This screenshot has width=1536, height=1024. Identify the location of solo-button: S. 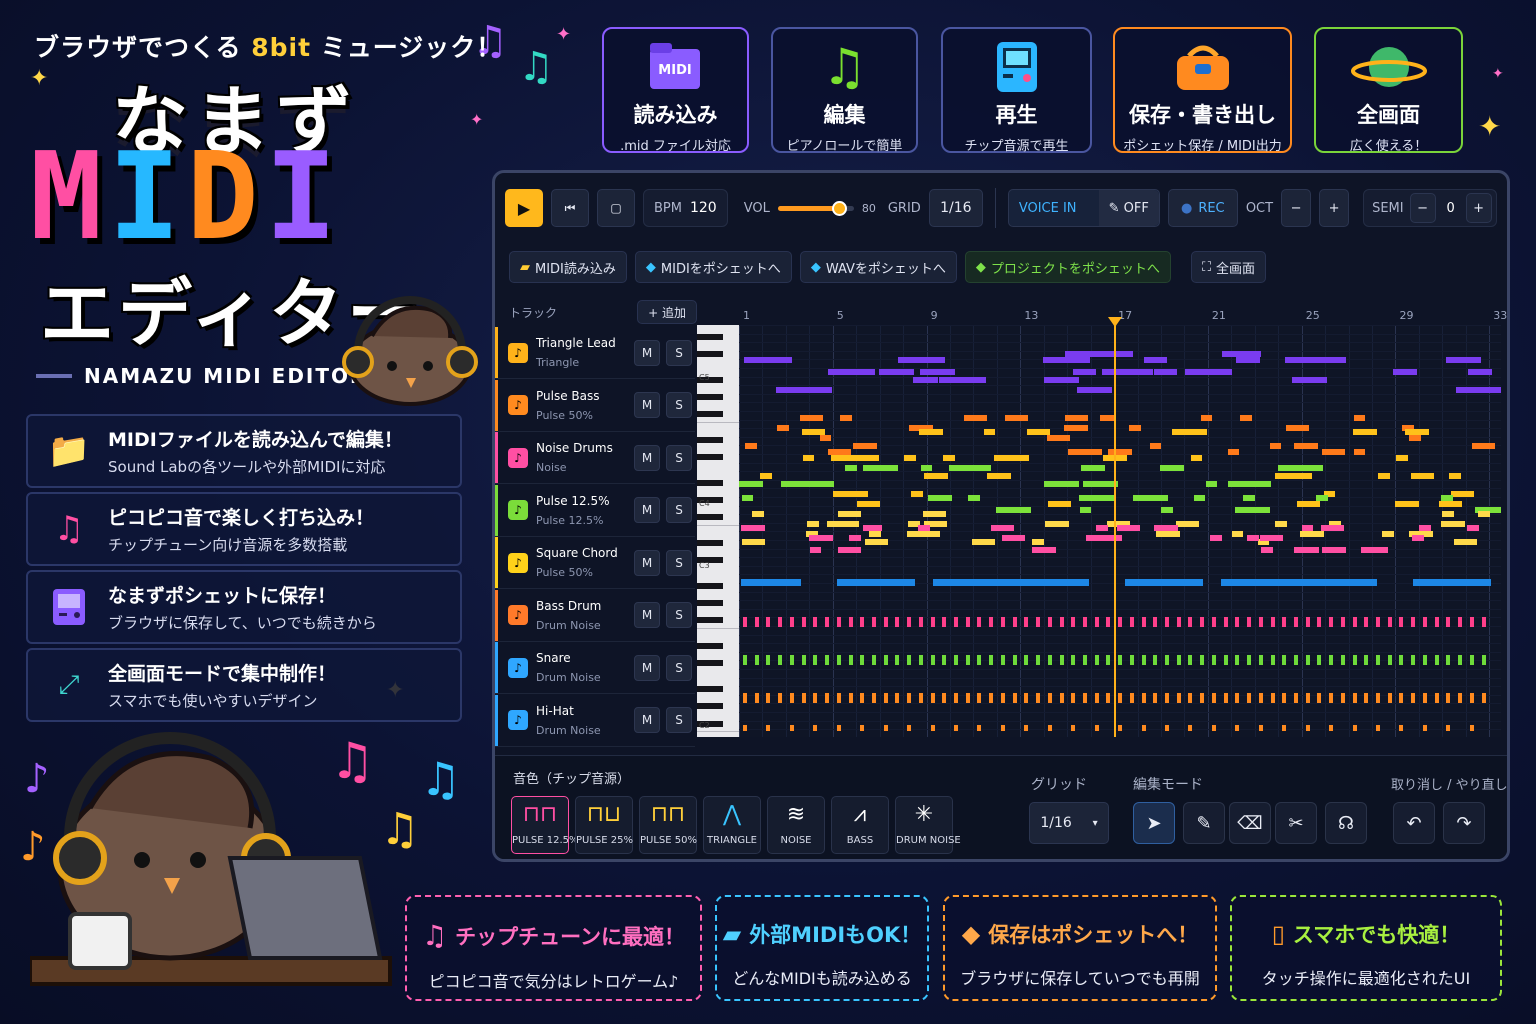
(679, 562).